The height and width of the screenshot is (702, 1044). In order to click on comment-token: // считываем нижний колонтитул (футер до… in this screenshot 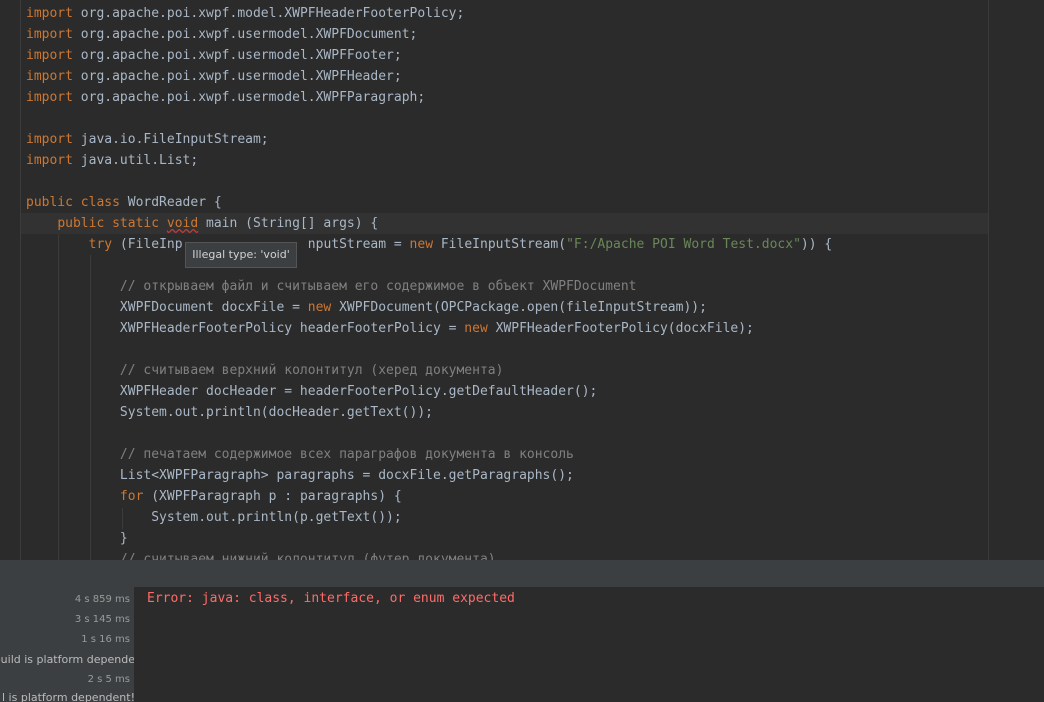, I will do `click(307, 556)`.